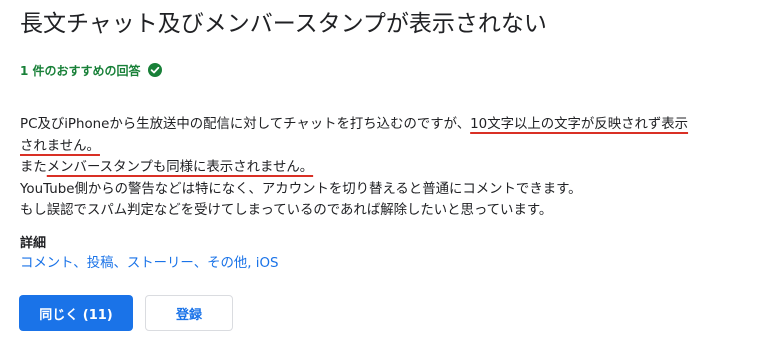 The height and width of the screenshot is (344, 768). Describe the element at coordinates (579, 124) in the screenshot. I see `highlighted-text-1: 10文字以上の文字が反映されず表示` at that location.